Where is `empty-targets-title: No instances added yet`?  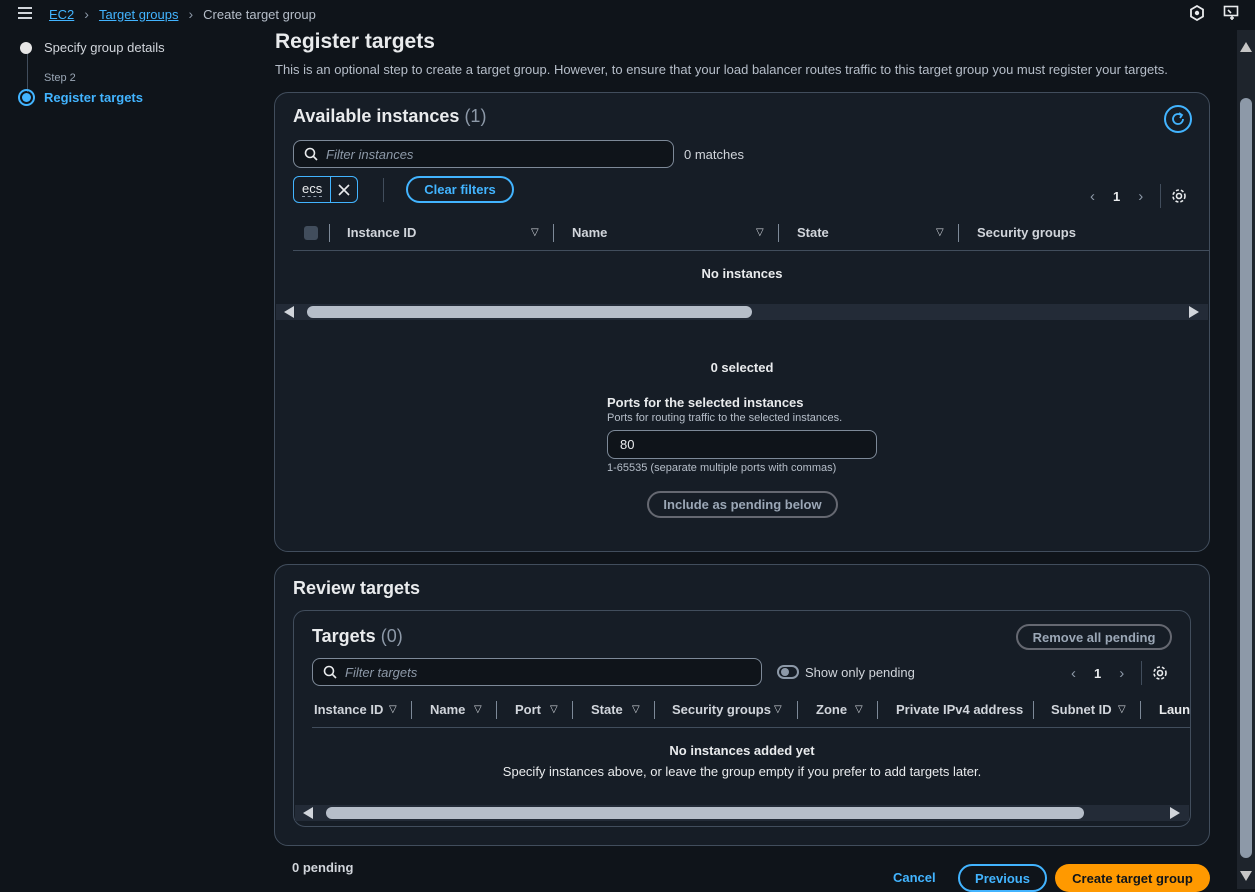
empty-targets-title: No instances added yet is located at coordinates (742, 750).